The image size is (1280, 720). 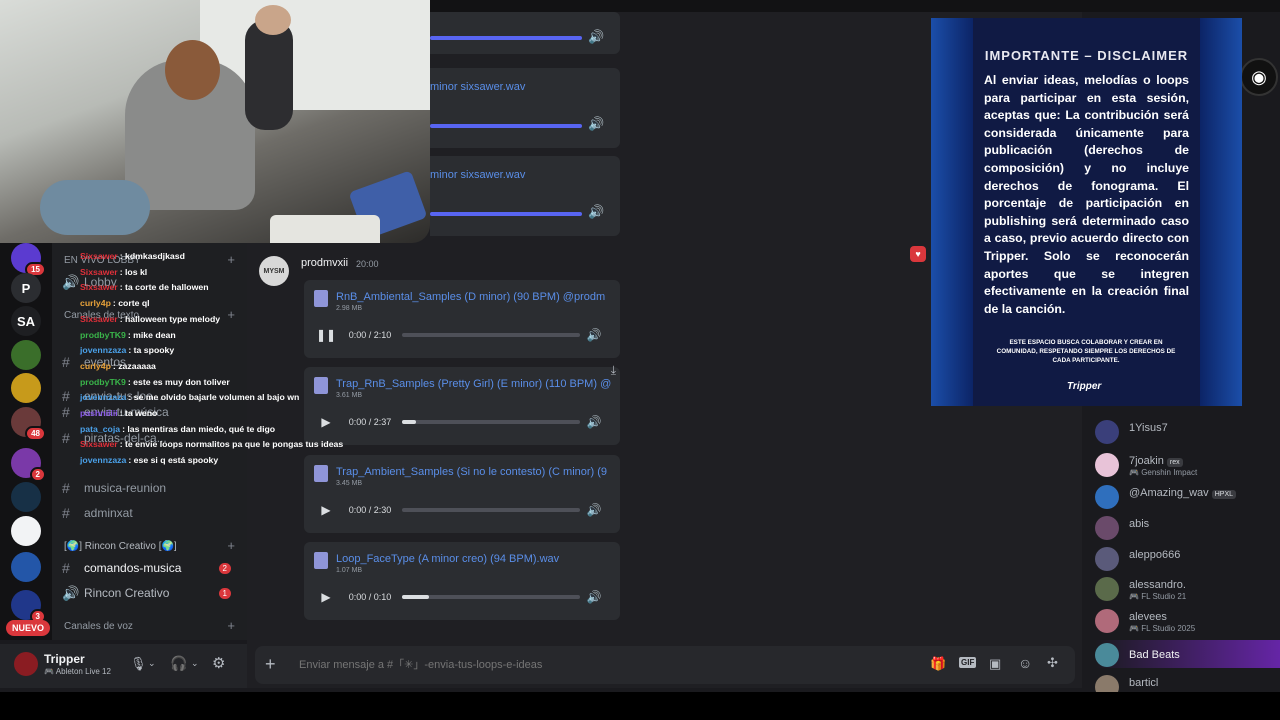 I want to click on chat-line: pashniiiii: ta weno, so click(x=118, y=413).